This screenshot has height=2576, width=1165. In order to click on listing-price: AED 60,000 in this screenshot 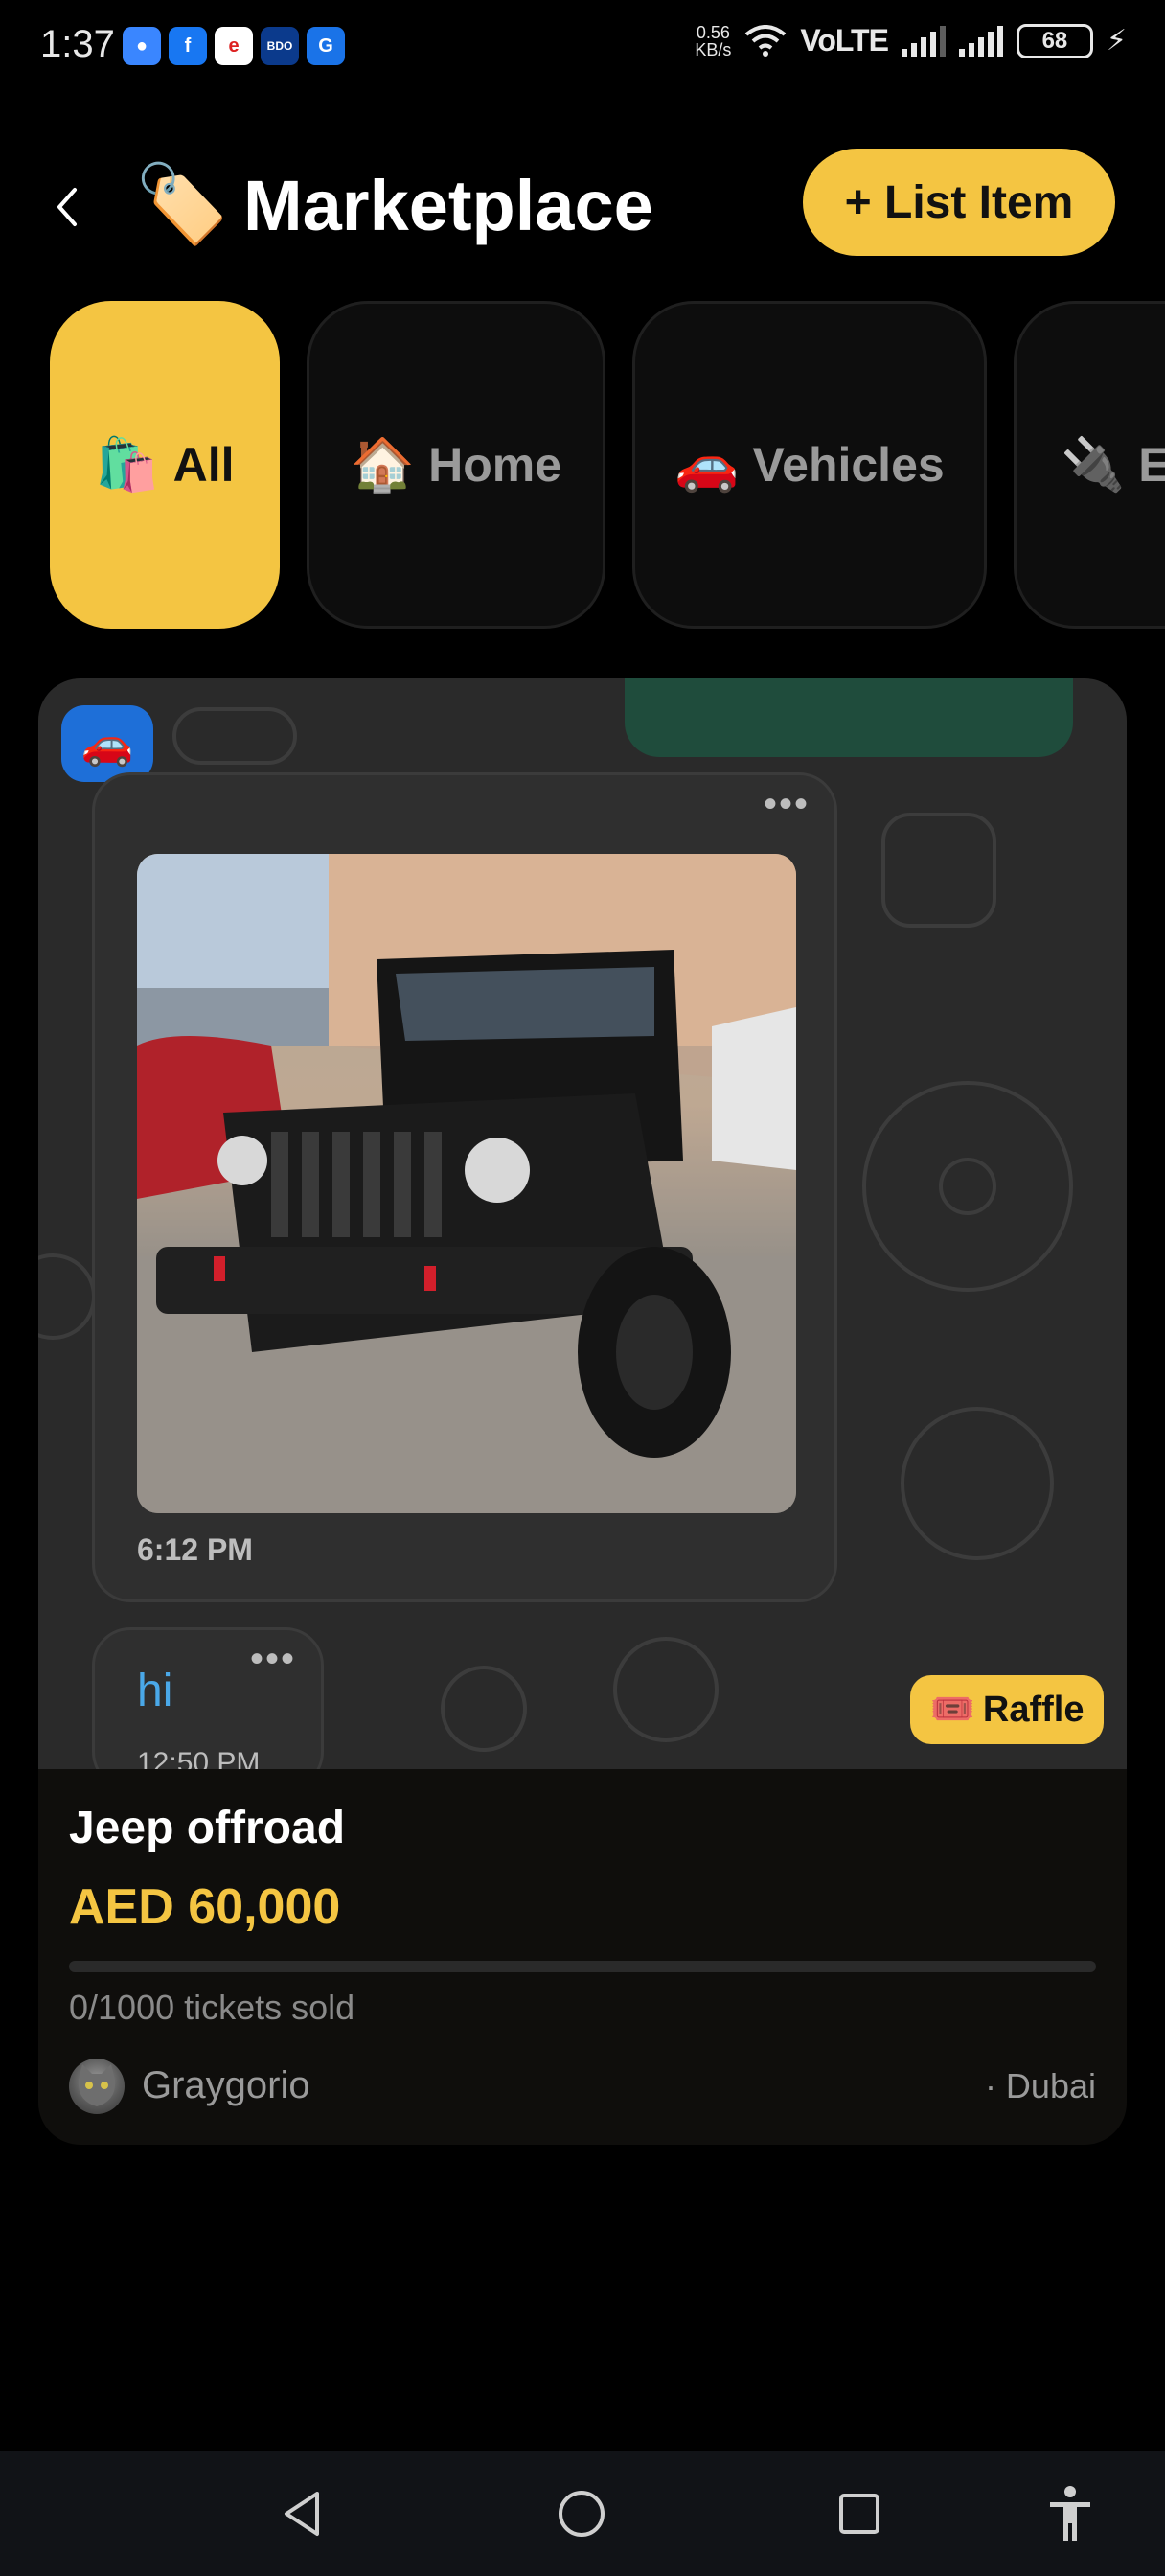, I will do `click(205, 1907)`.